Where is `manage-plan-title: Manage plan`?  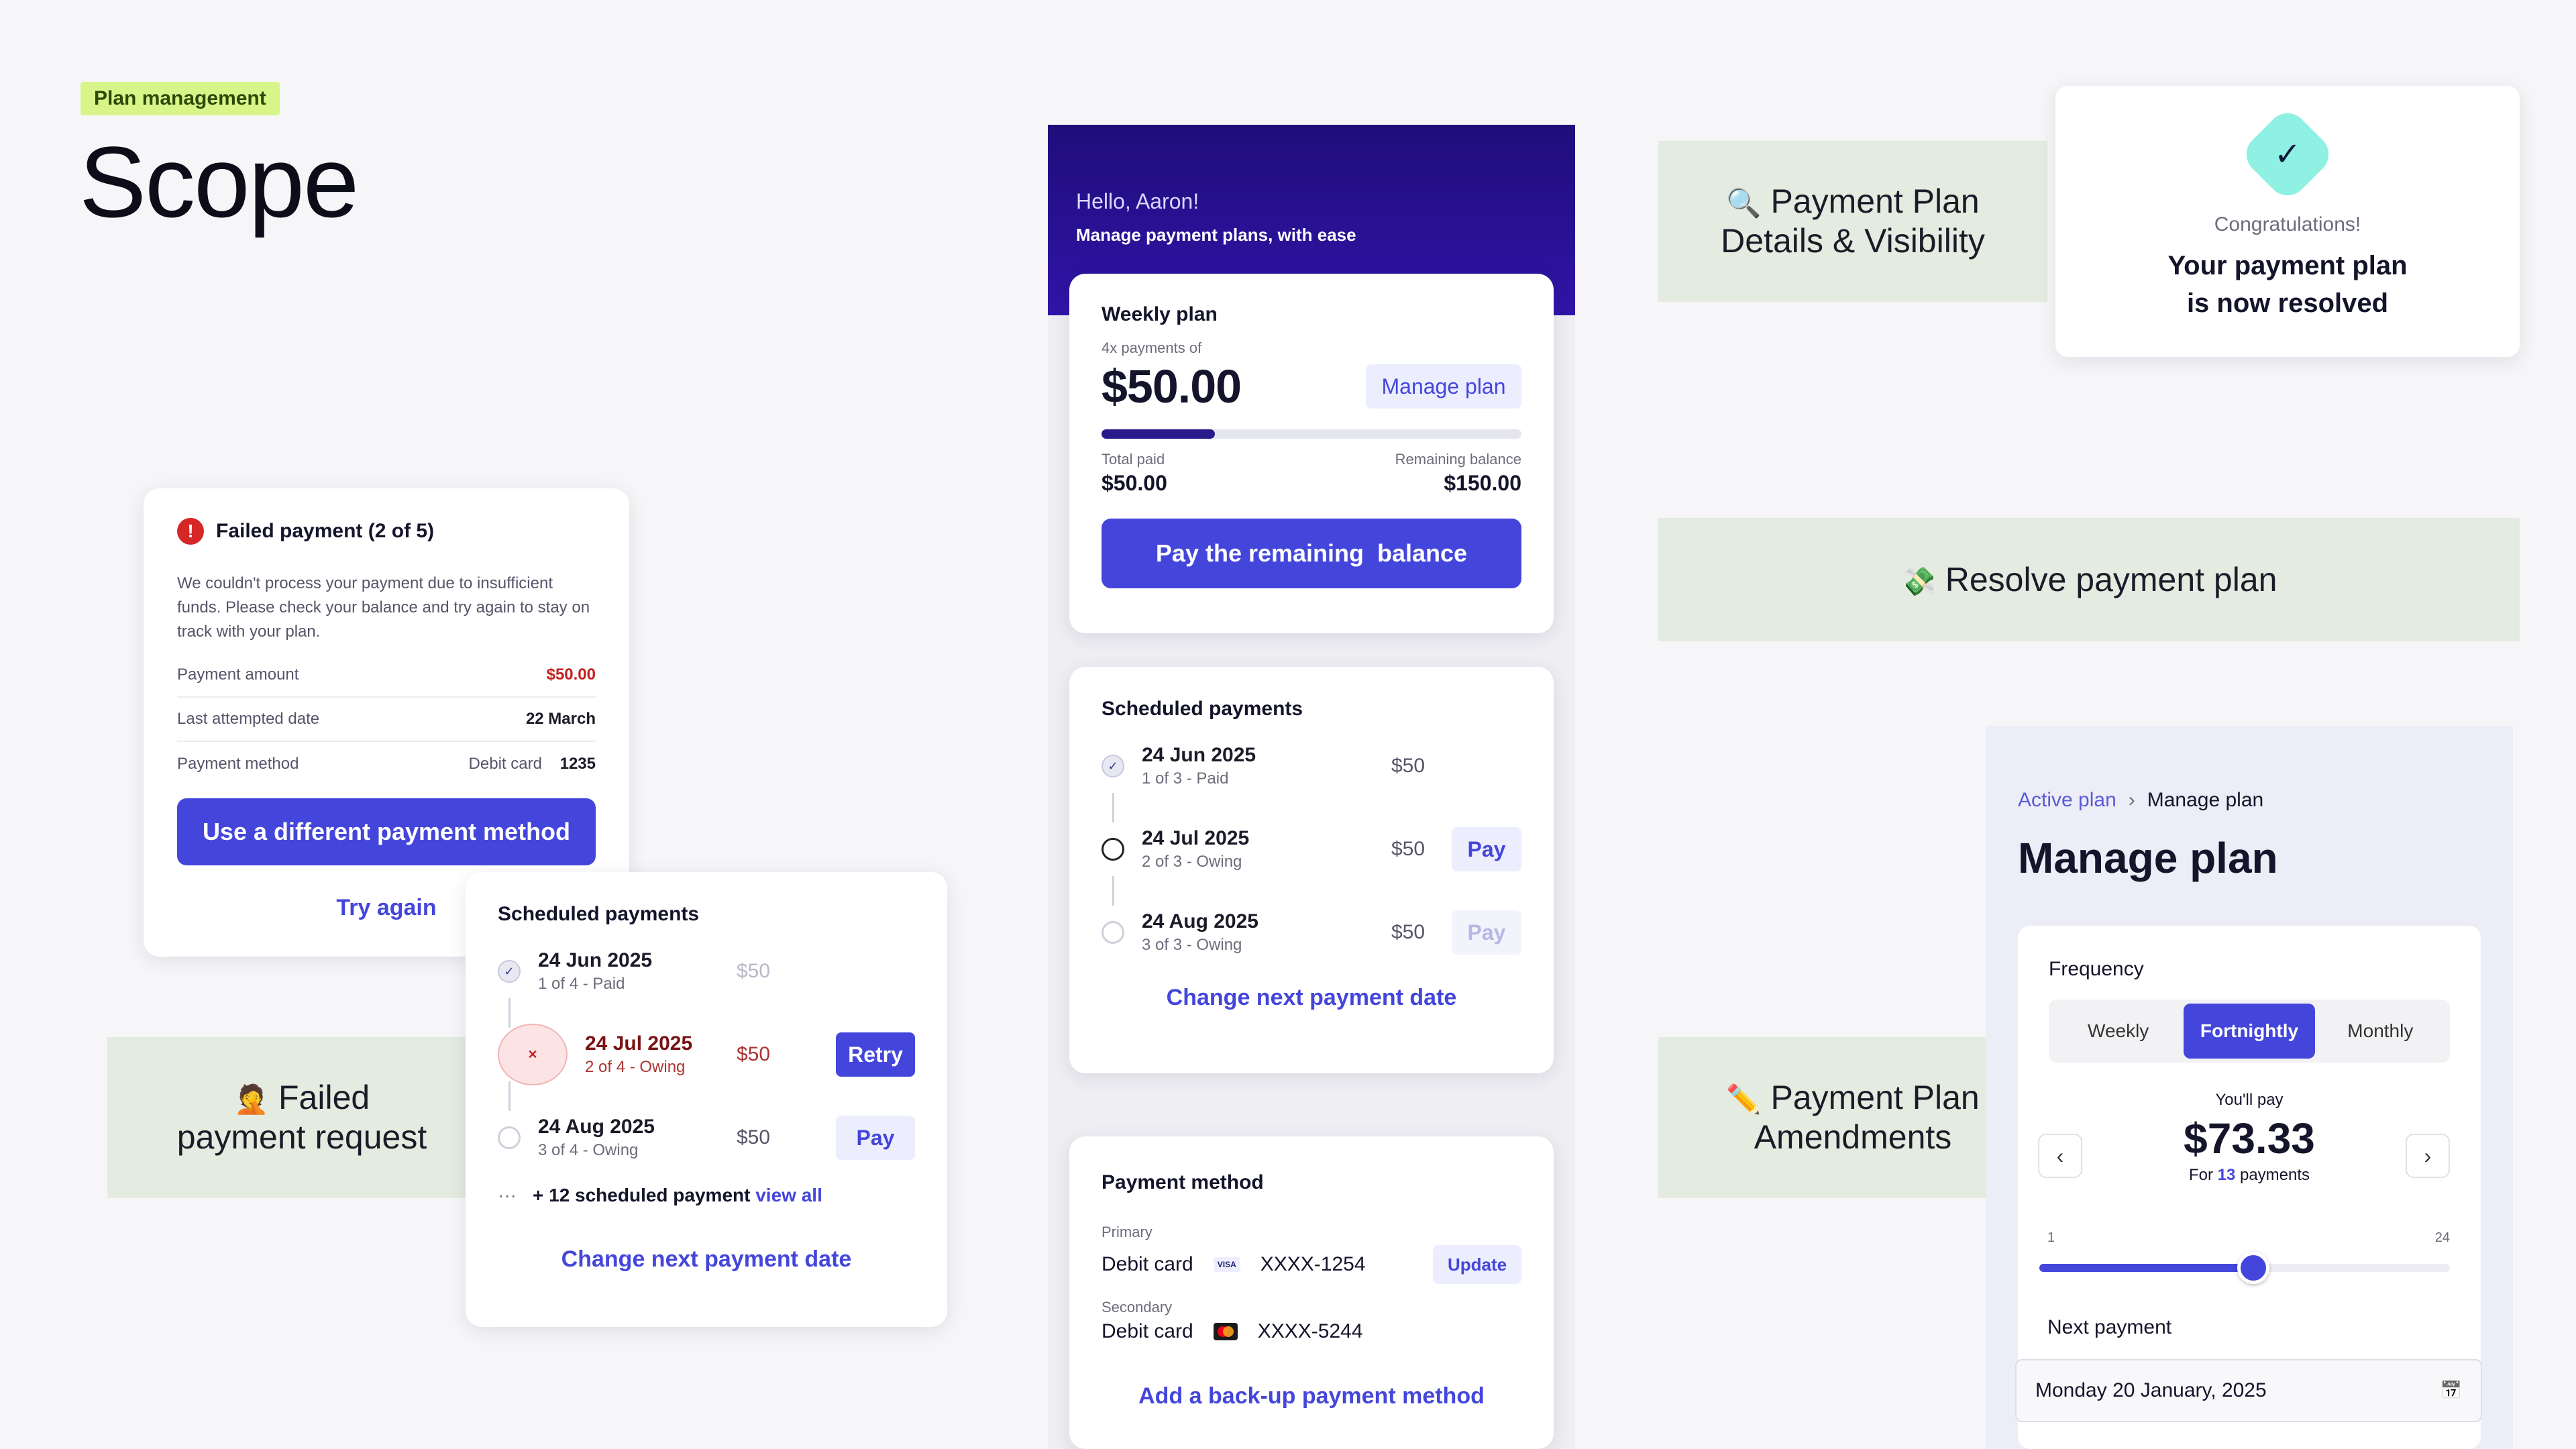
manage-plan-title: Manage plan is located at coordinates (2148, 858).